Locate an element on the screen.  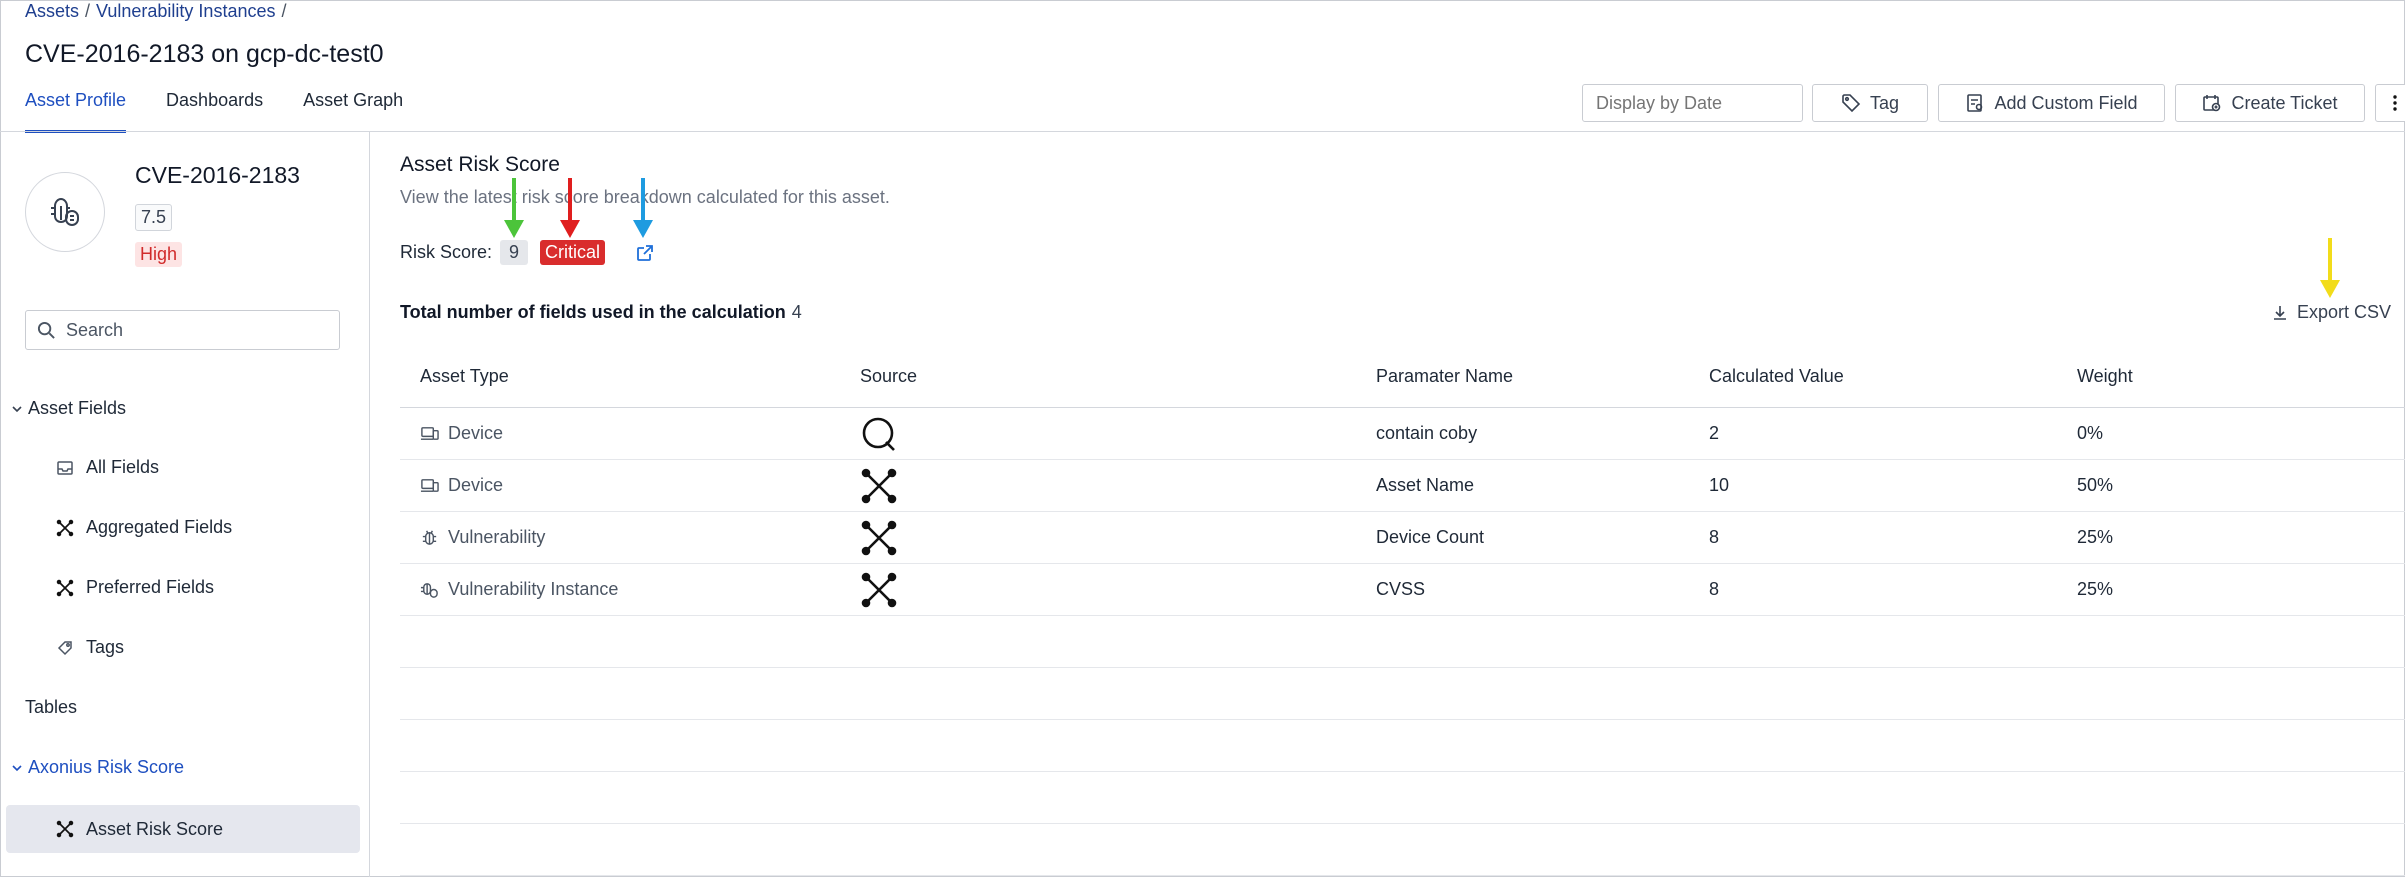
tab-dashboards: Dashboards is located at coordinates (214, 111).